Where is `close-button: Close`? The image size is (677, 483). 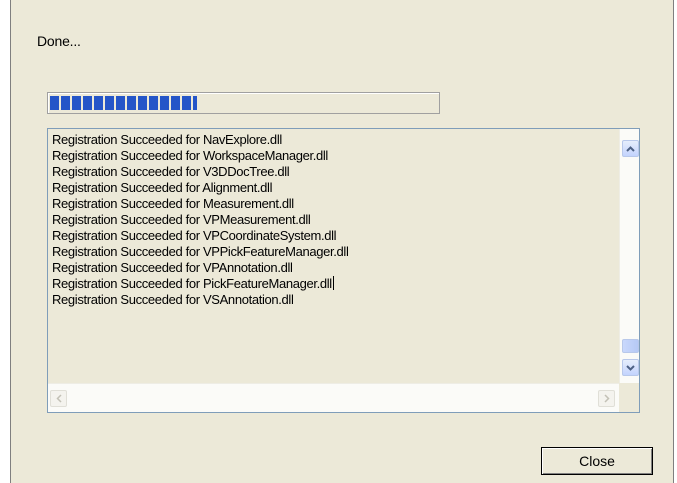
close-button: Close is located at coordinates (597, 461).